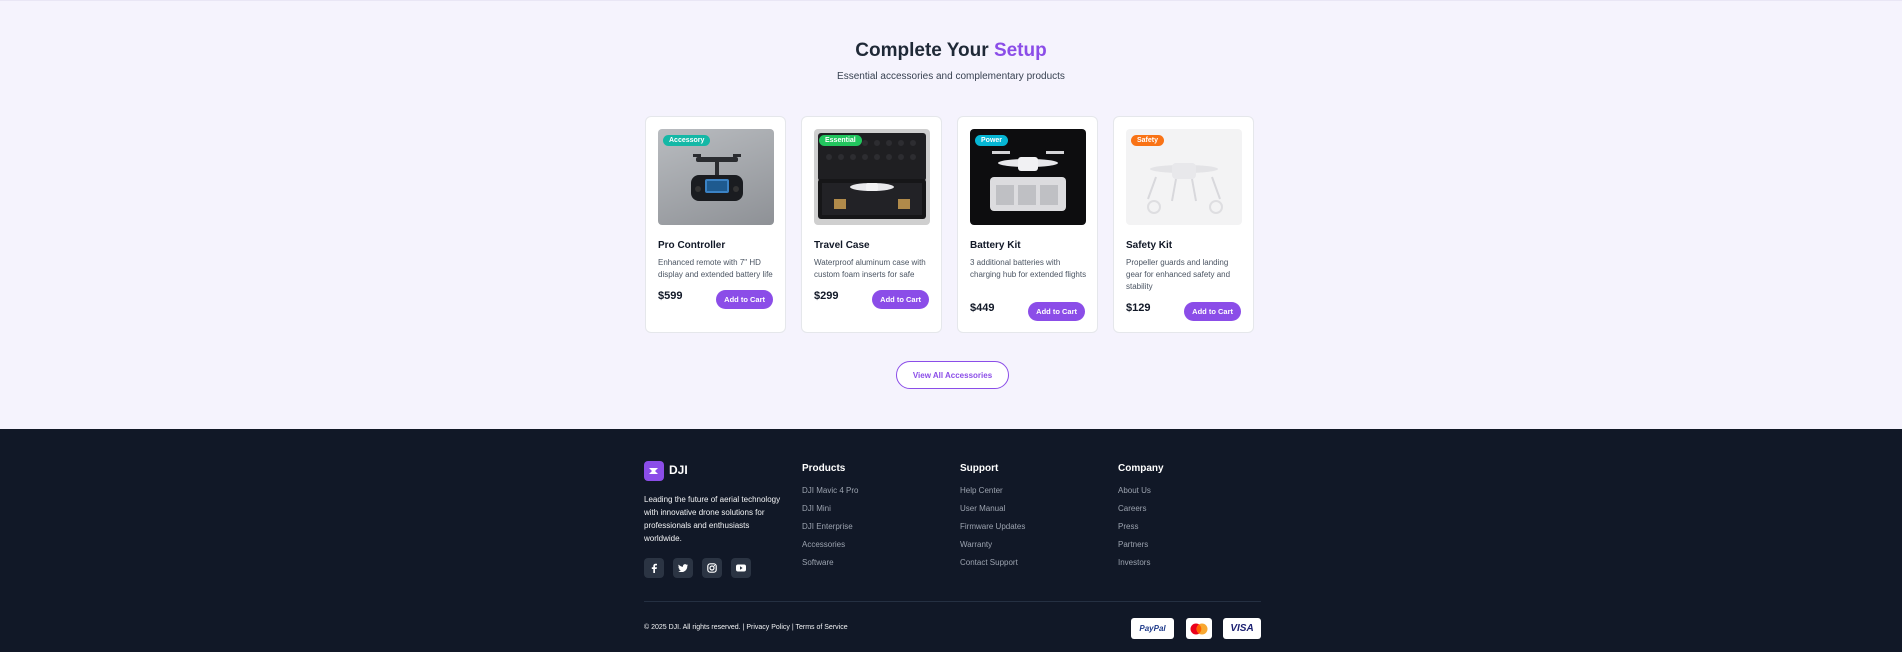 The height and width of the screenshot is (652, 1902). Describe the element at coordinates (692, 245) in the screenshot. I see `product-name: Pro Controller` at that location.